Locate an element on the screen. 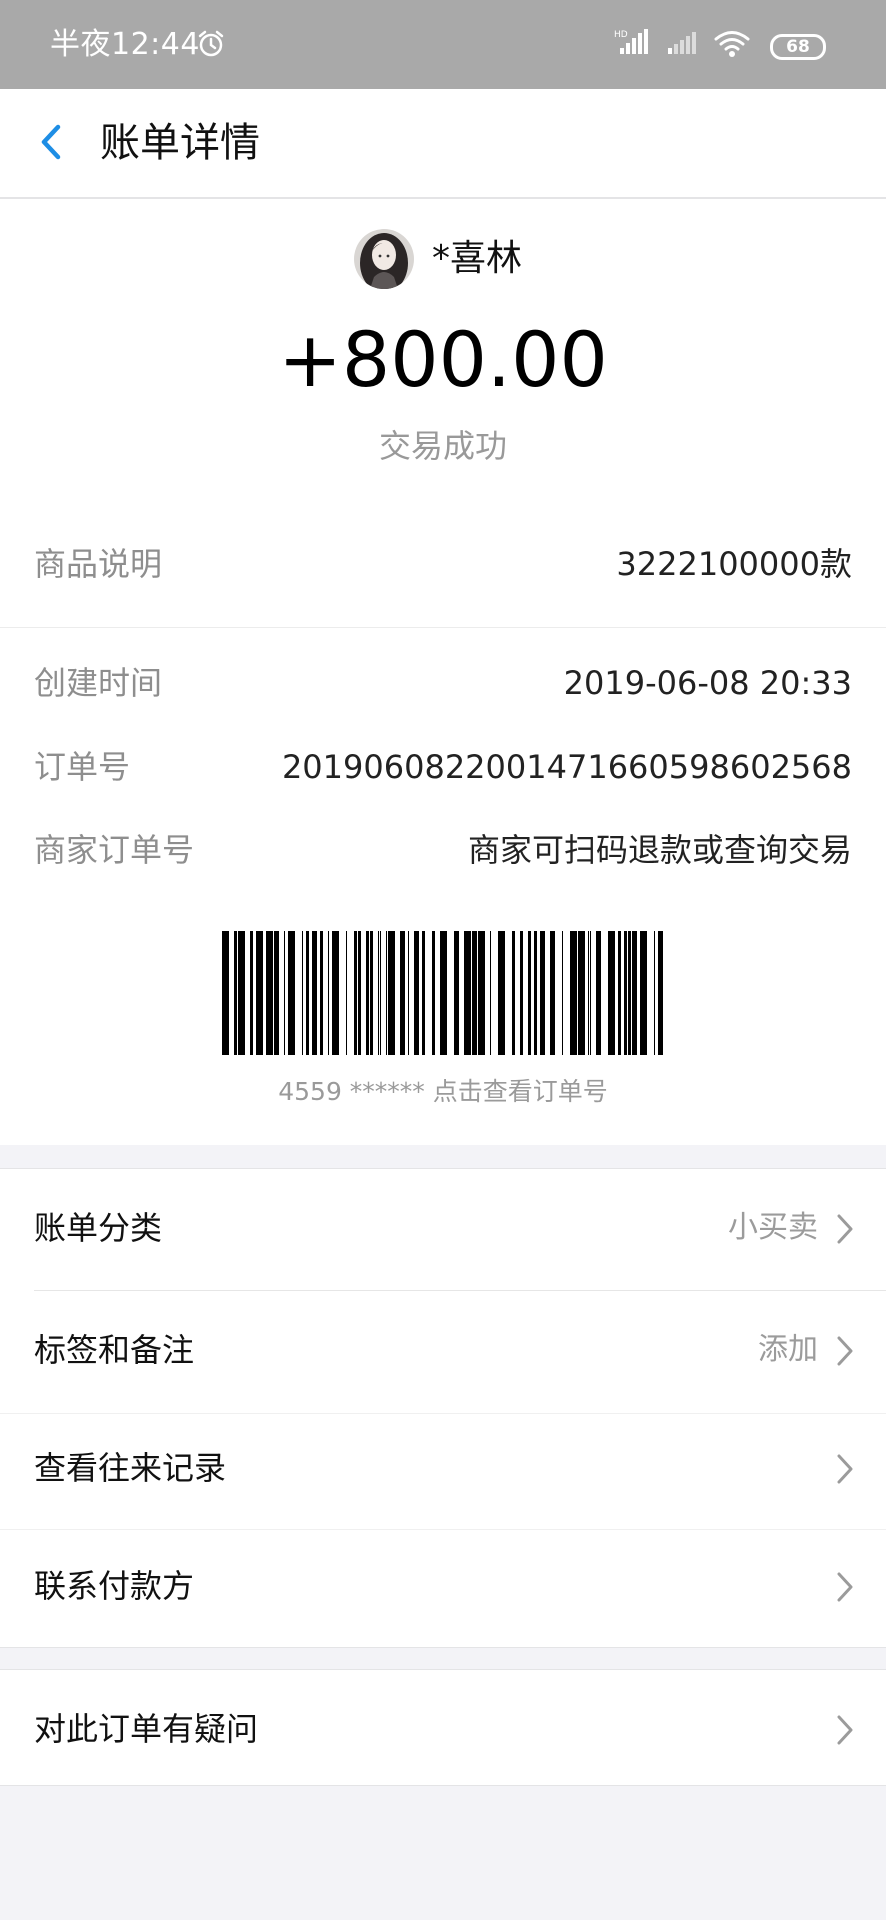 The height and width of the screenshot is (1920, 886). chevron-left-icon is located at coordinates (51, 142).